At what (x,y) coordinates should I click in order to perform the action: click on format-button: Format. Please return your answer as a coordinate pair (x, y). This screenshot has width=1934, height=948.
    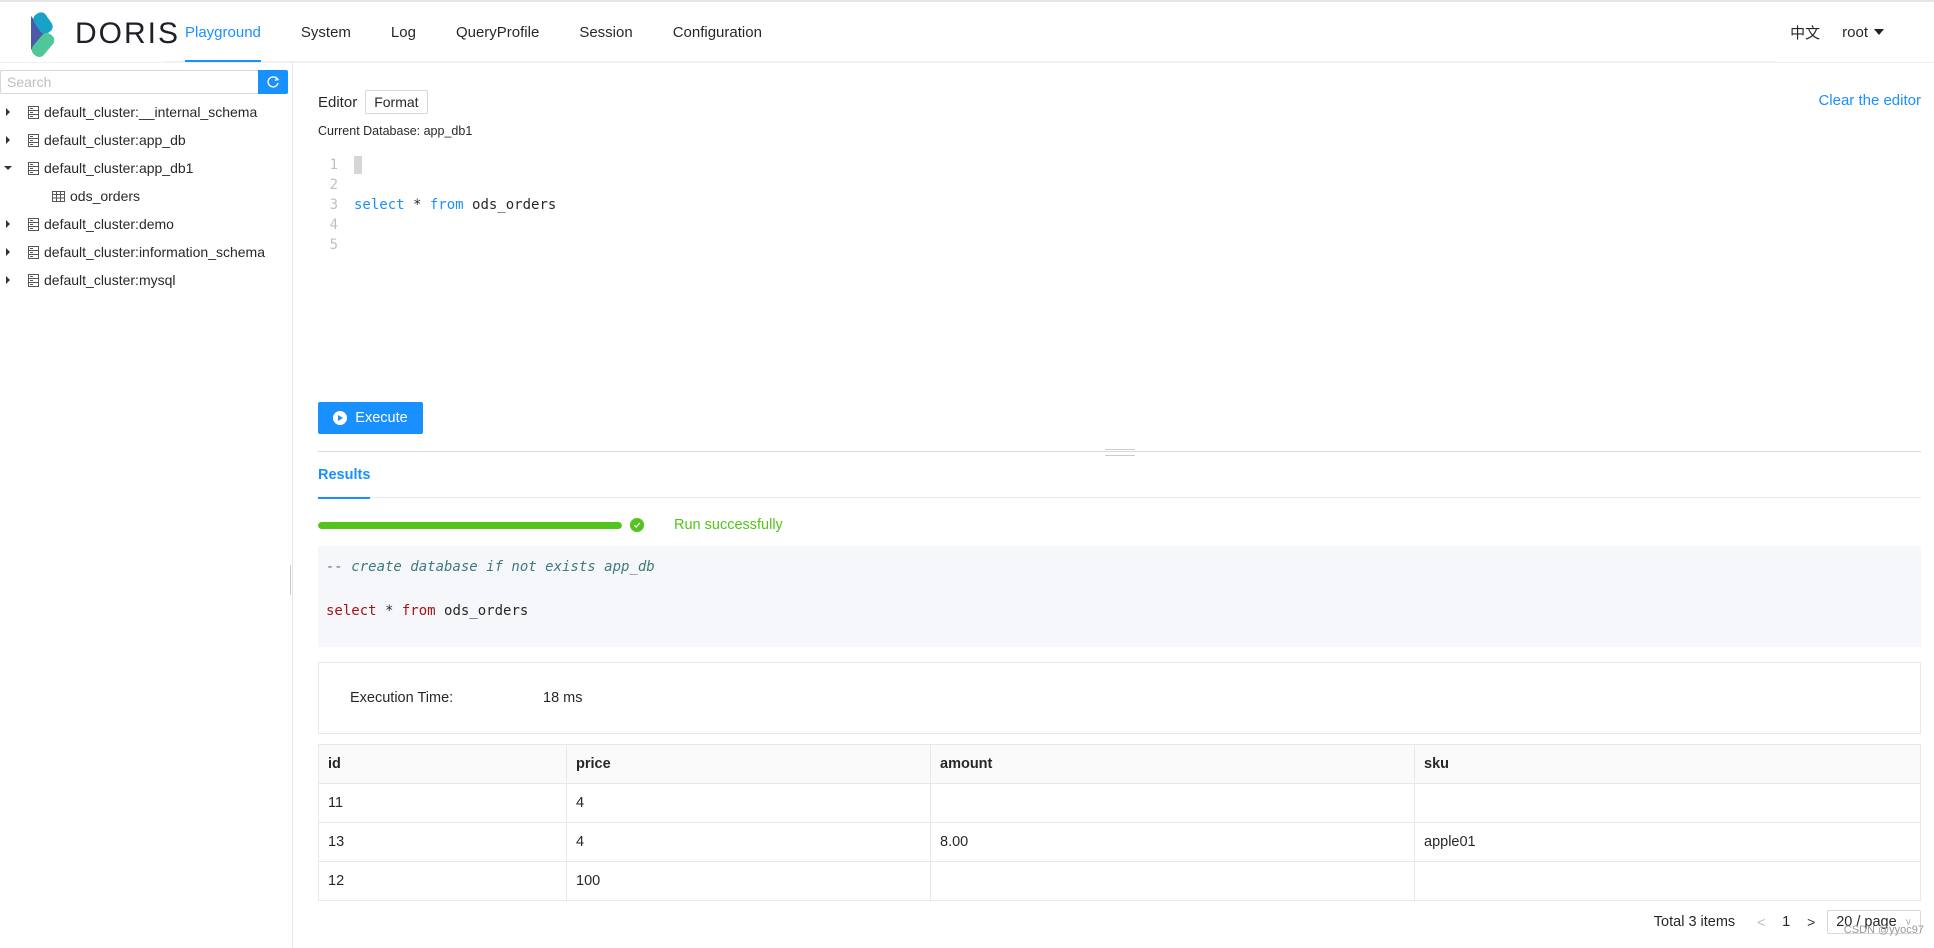
    Looking at the image, I should click on (396, 102).